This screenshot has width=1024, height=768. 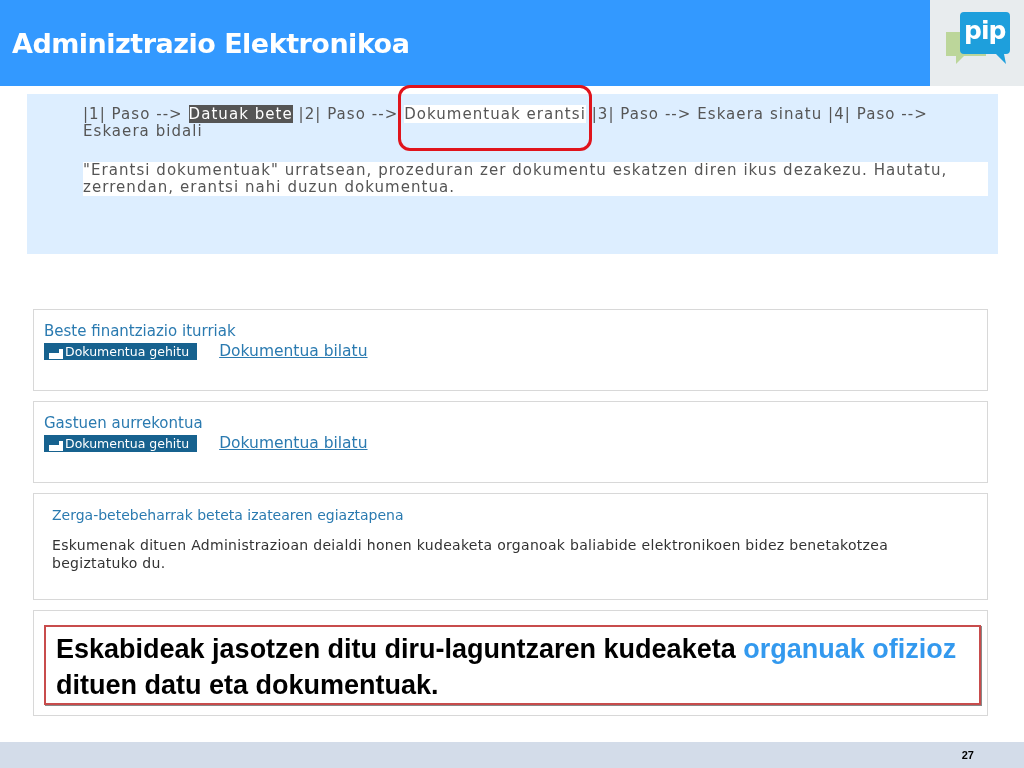 I want to click on document-title: Beste finantziazio iturriak, so click(x=140, y=331).